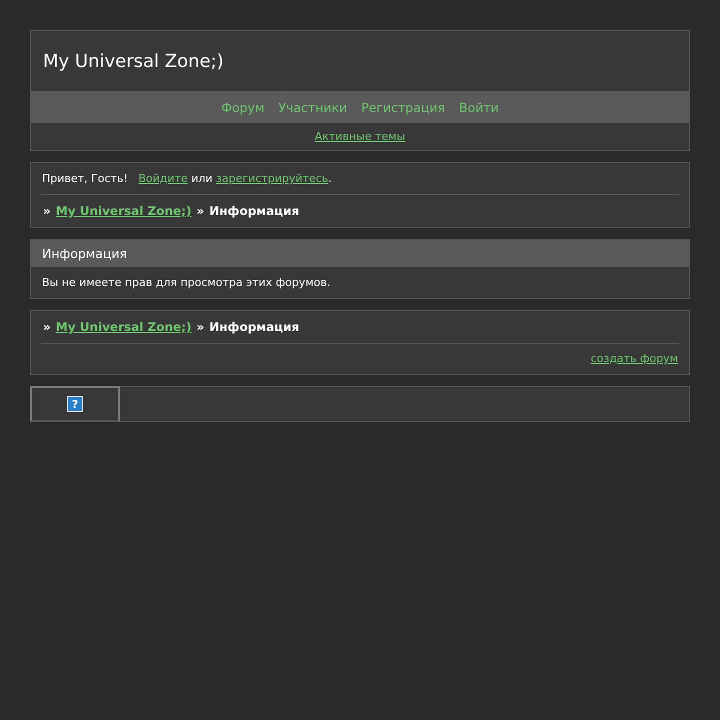 The width and height of the screenshot is (720, 720). I want to click on nav-link: Регистрация, so click(403, 107).